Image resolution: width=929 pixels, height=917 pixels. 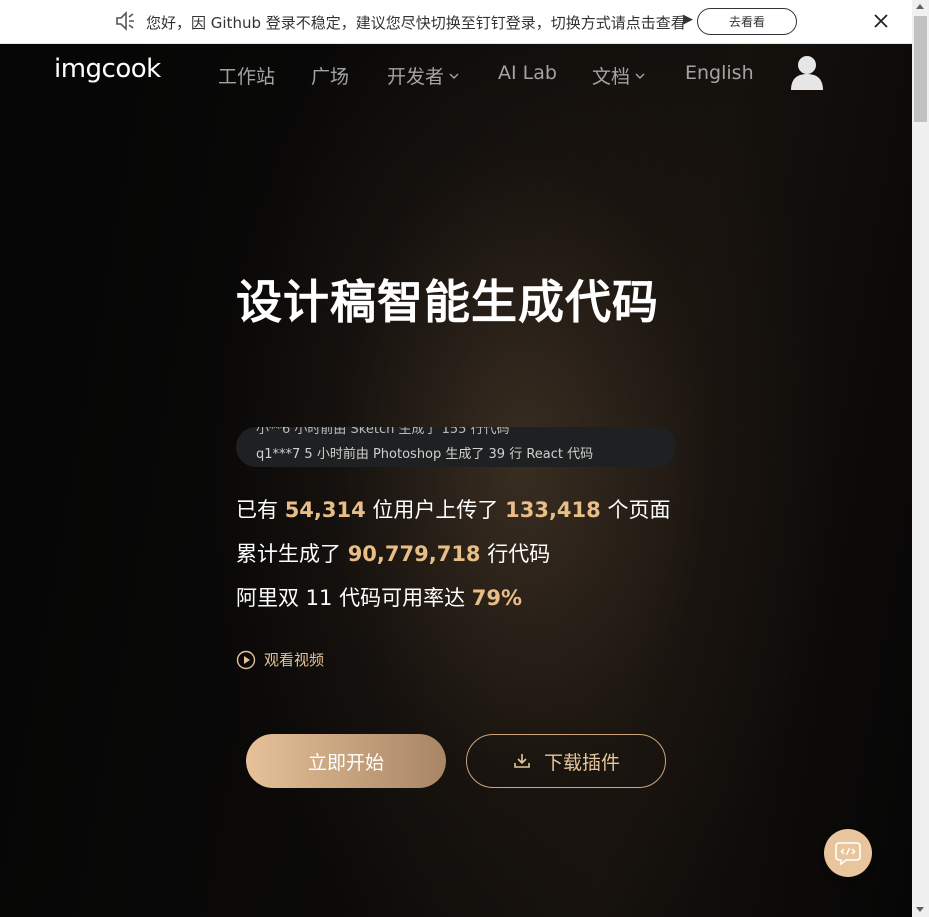 I want to click on play-circle-icon, so click(x=246, y=659).